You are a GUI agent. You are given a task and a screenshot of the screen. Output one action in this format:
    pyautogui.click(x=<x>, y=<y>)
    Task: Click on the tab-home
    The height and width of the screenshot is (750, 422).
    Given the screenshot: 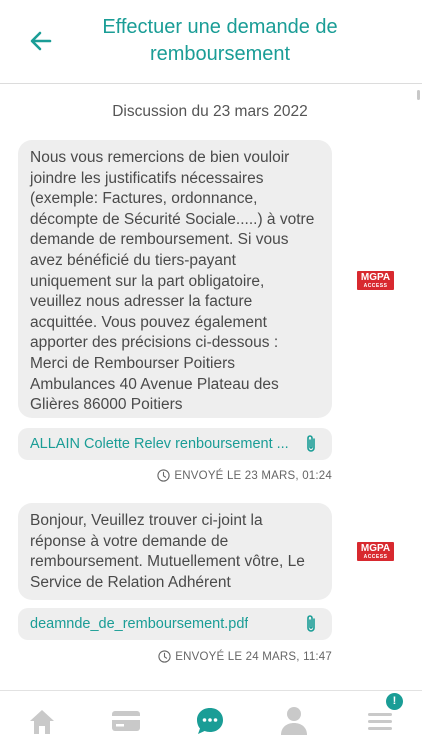 What is the action you would take?
    pyautogui.click(x=42, y=721)
    